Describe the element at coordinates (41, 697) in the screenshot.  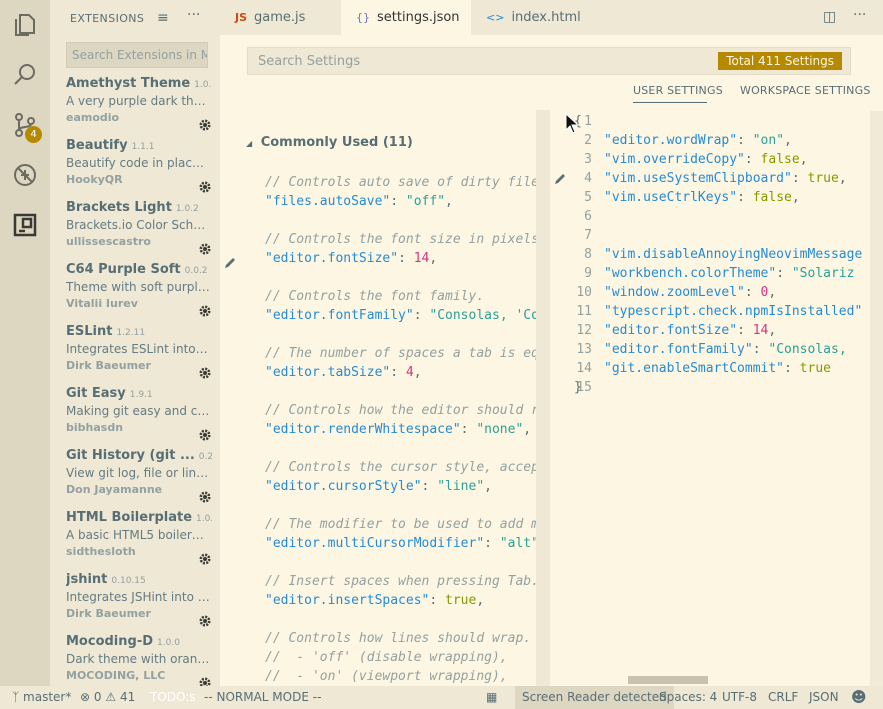
I see `git-branch: ᛉ master*` at that location.